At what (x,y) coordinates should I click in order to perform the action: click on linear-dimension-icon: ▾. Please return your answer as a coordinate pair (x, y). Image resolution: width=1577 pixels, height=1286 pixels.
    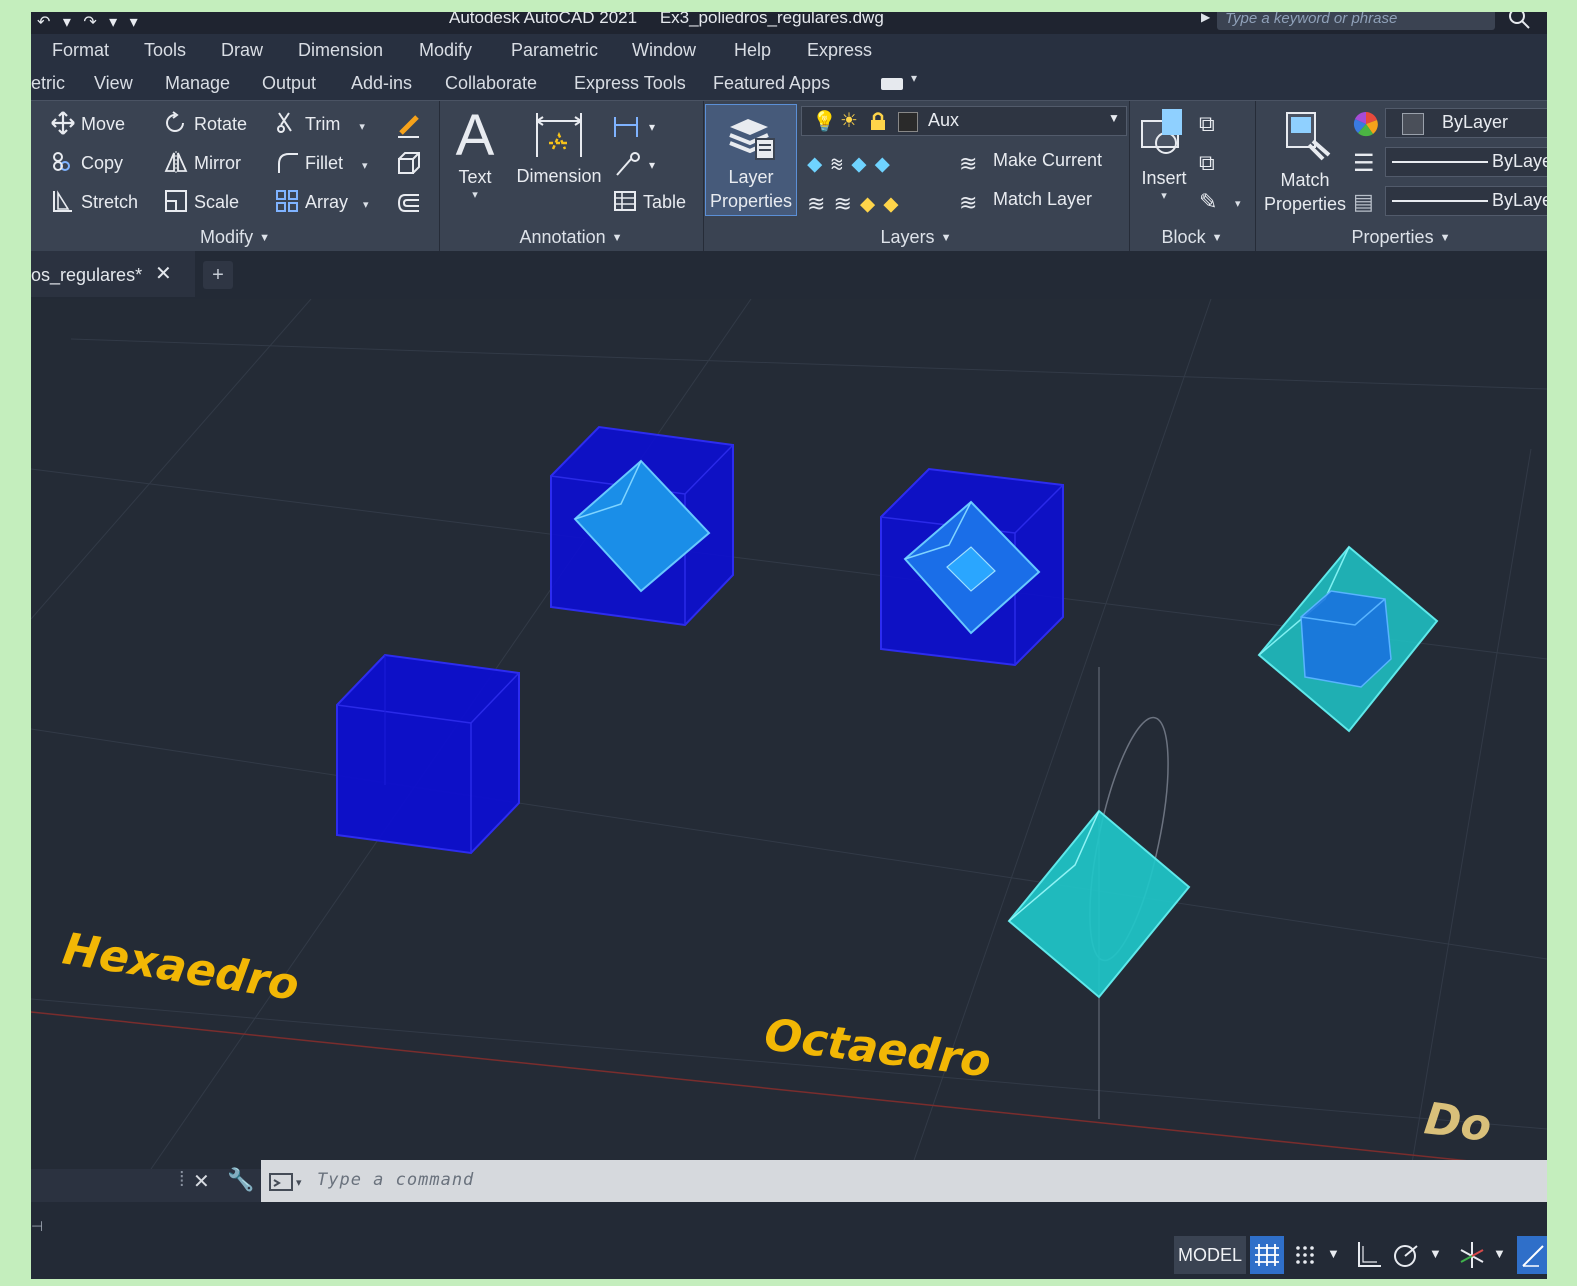
    Looking at the image, I should click on (637, 127).